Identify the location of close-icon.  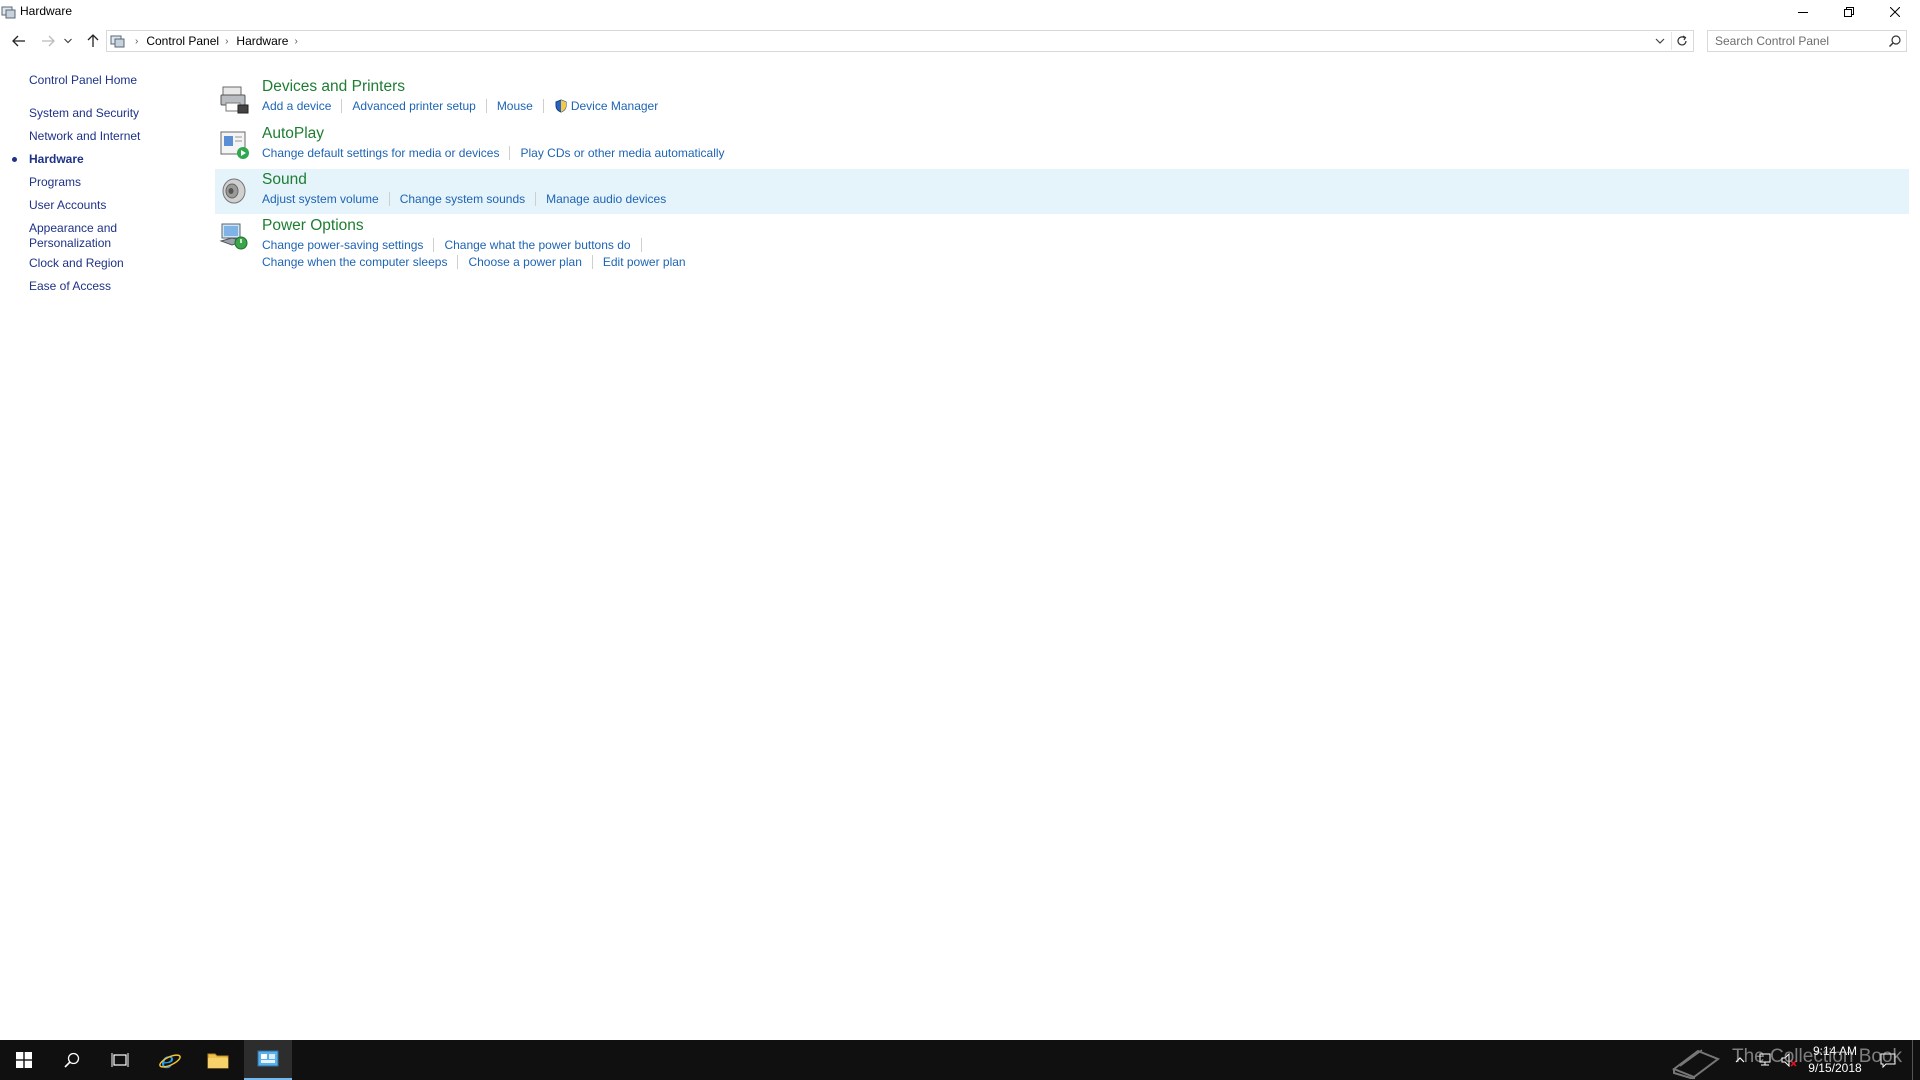
(1895, 12).